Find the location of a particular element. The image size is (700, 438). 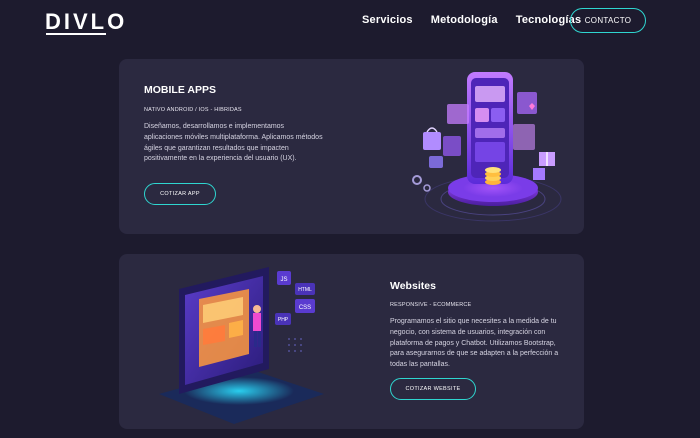

card-subtitle: RESPONSIVE - ECOMMERCE is located at coordinates (431, 305).